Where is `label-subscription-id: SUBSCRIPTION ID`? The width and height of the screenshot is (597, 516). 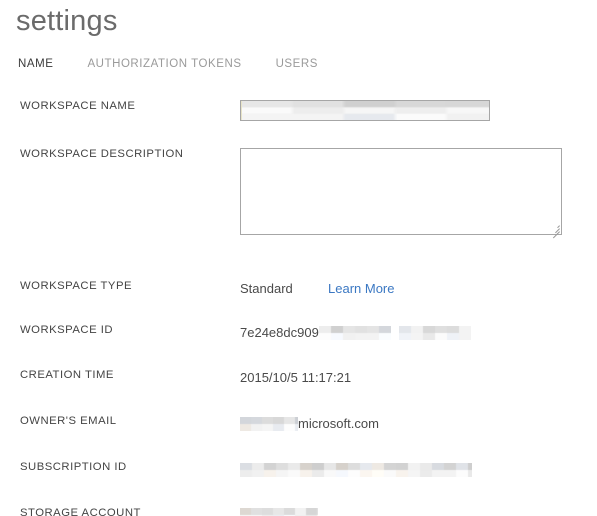 label-subscription-id: SUBSCRIPTION ID is located at coordinates (73, 467).